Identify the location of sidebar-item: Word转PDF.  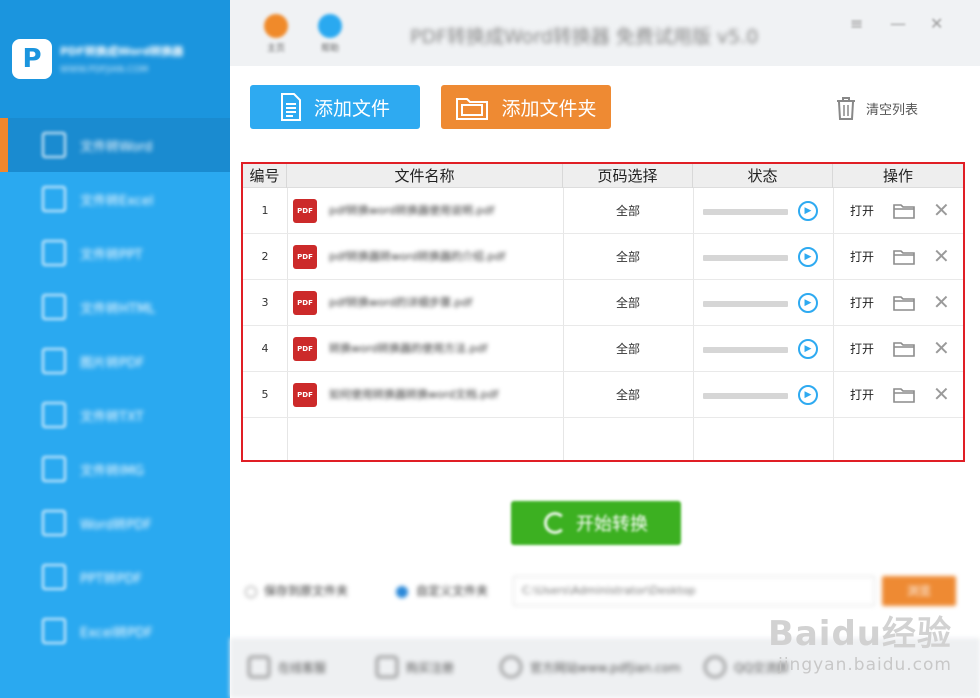
(115, 523).